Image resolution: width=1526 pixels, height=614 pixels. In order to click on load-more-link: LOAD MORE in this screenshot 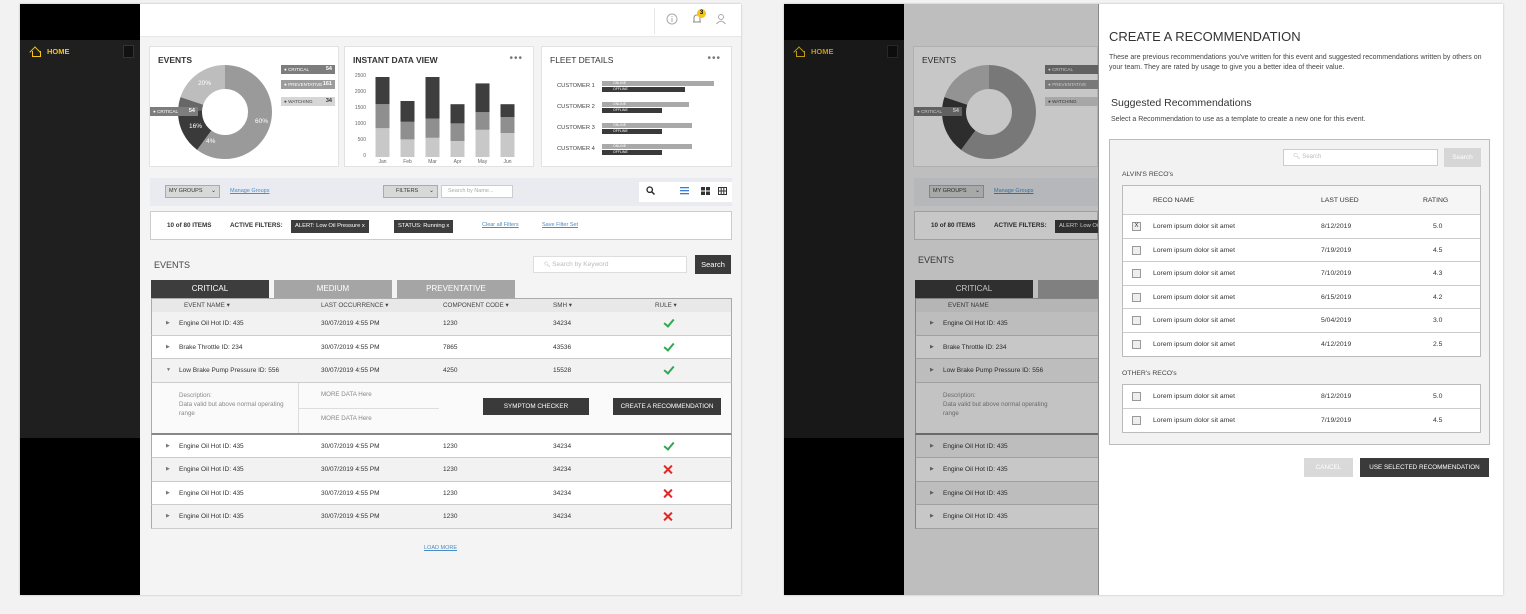, I will do `click(440, 548)`.